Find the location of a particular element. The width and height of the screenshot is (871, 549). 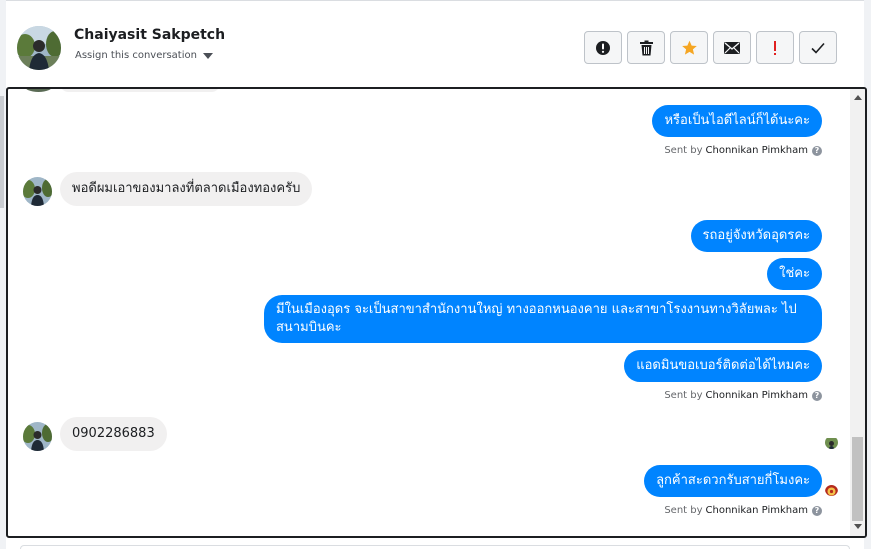

mark-unread-button is located at coordinates (732, 47).